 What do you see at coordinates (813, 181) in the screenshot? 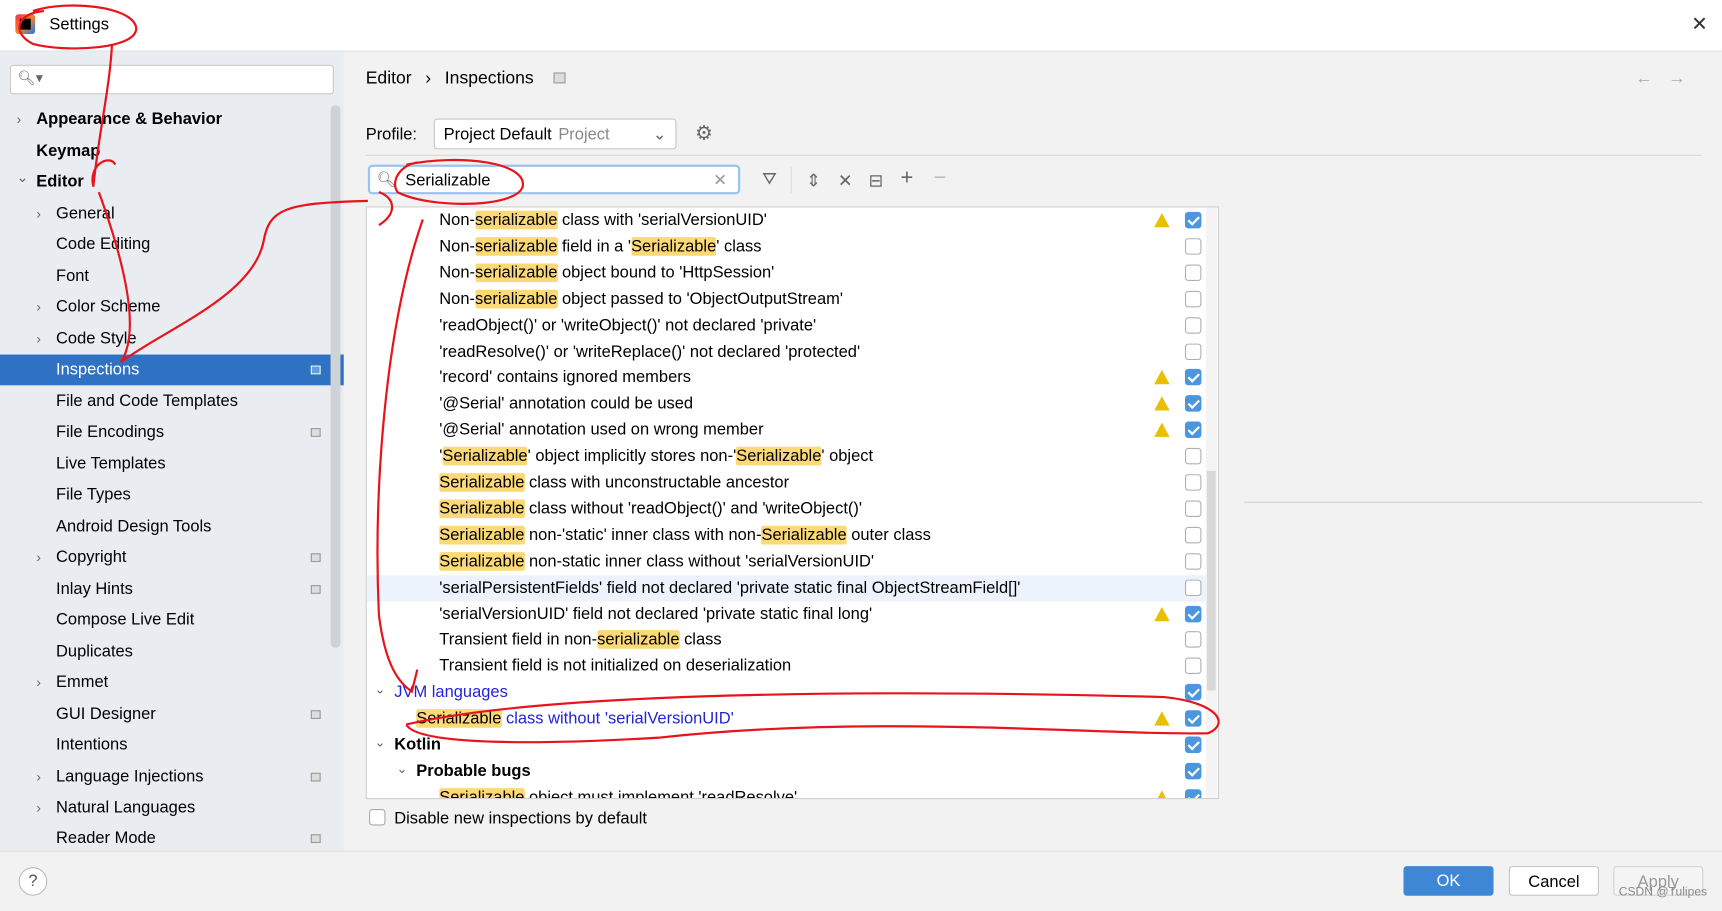
I see `expand-all-icon: ⇕` at bounding box center [813, 181].